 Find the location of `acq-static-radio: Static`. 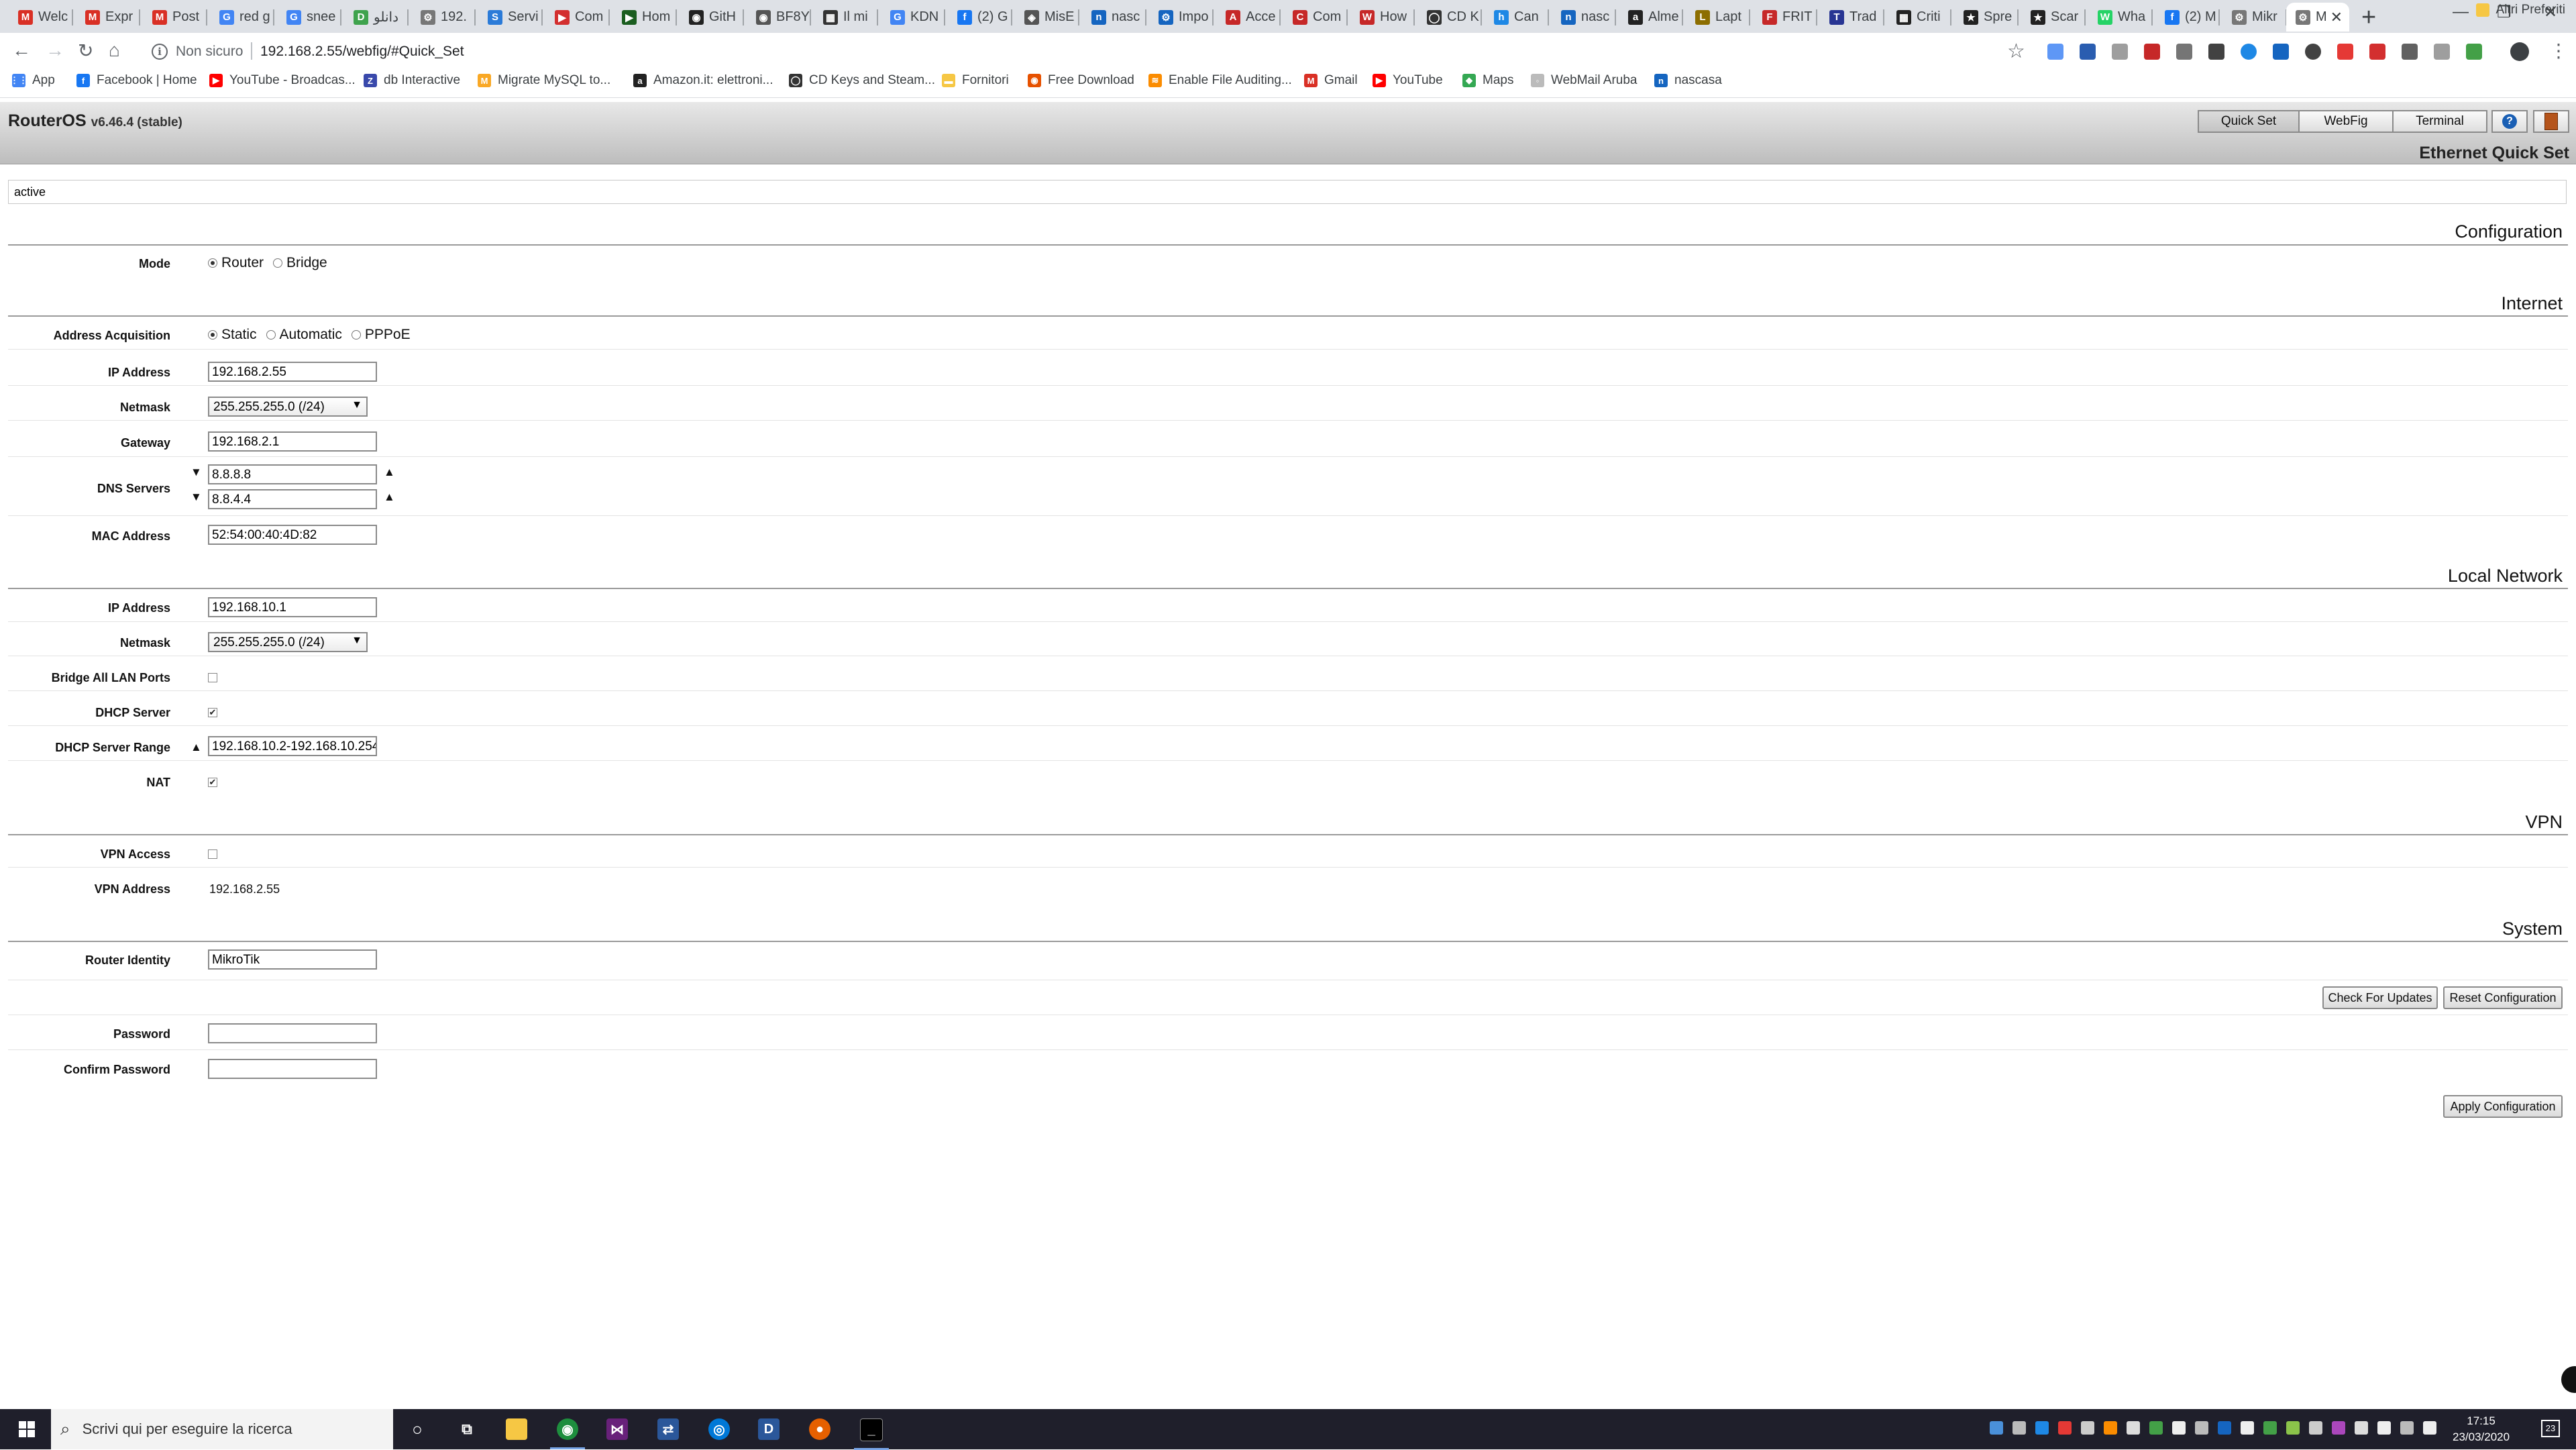

acq-static-radio: Static is located at coordinates (232, 335).